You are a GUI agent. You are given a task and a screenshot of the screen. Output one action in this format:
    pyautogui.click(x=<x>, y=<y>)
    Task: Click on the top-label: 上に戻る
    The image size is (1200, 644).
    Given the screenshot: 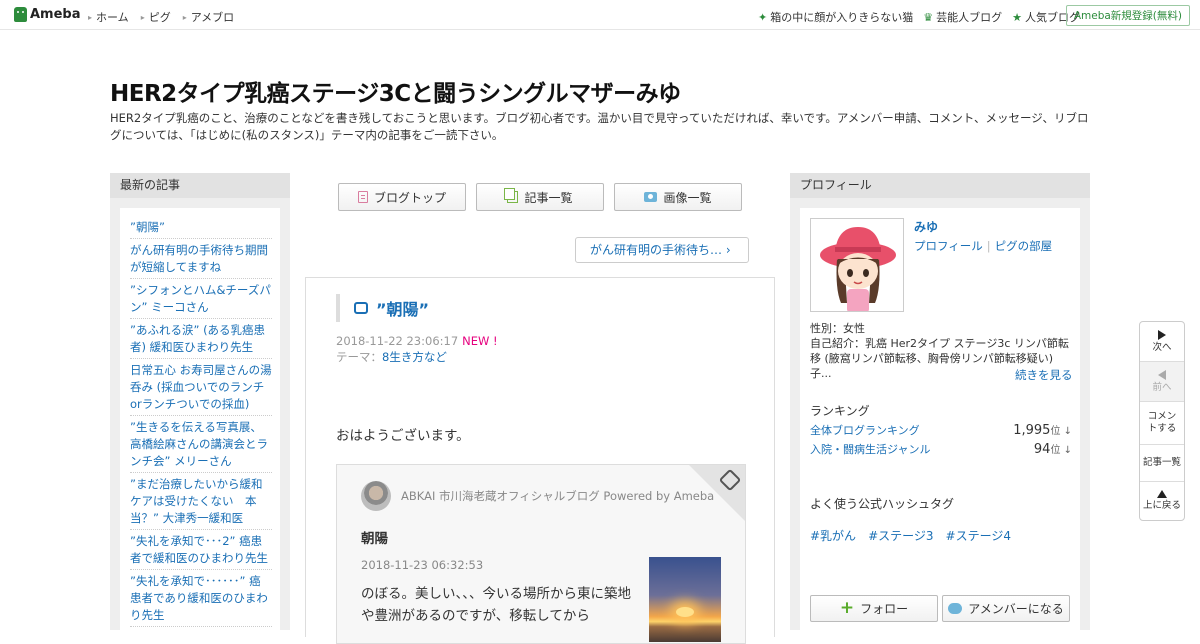 What is the action you would take?
    pyautogui.click(x=1161, y=505)
    